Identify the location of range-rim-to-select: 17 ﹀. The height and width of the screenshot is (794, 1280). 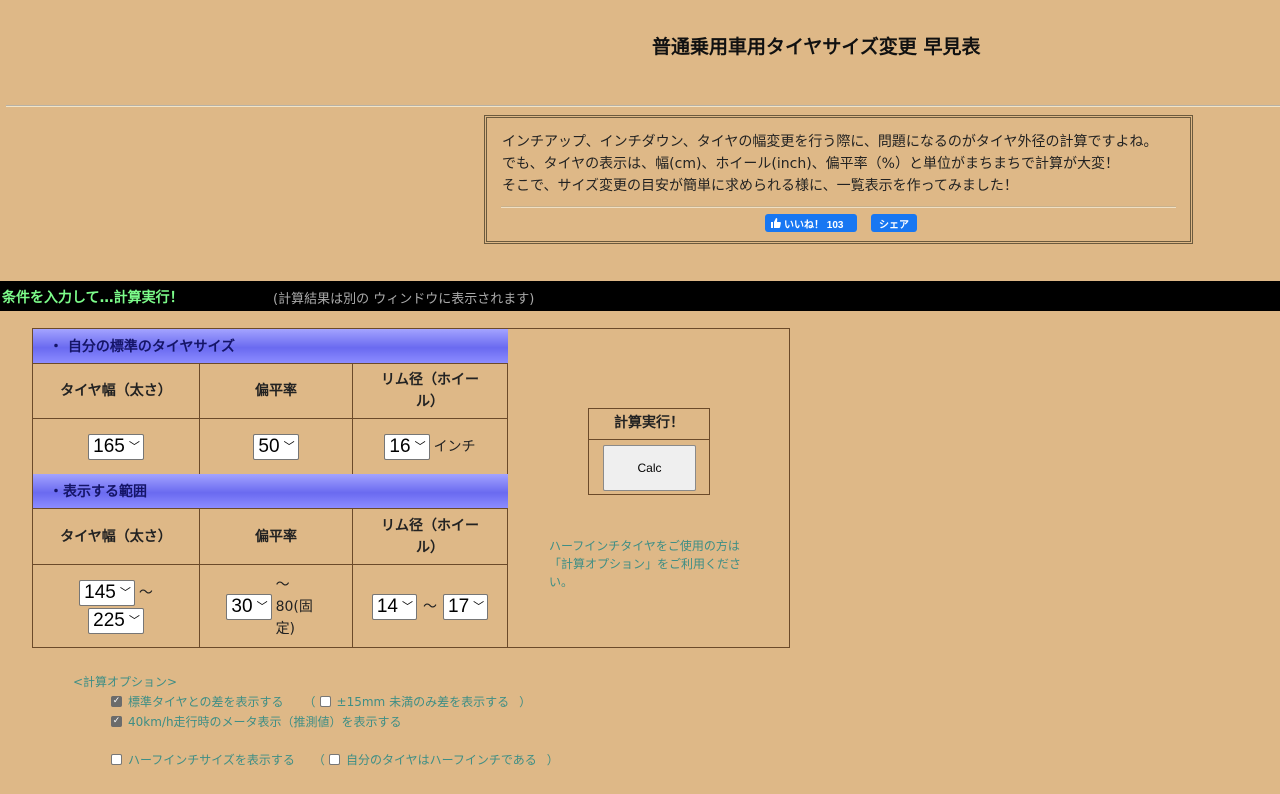
(466, 606).